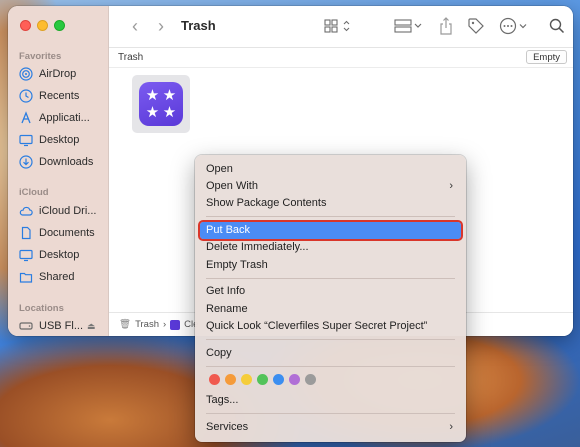 The width and height of the screenshot is (580, 447). I want to click on share-button, so click(446, 26).